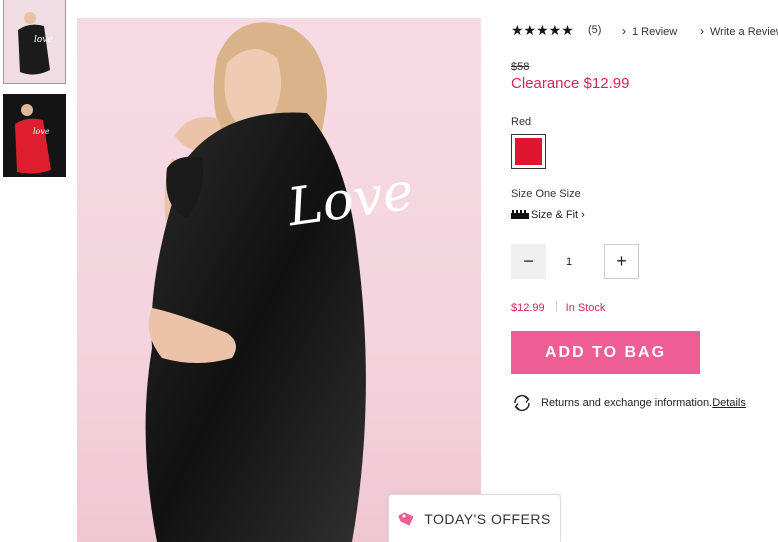 This screenshot has width=778, height=542. I want to click on ruler-icon, so click(520, 214).